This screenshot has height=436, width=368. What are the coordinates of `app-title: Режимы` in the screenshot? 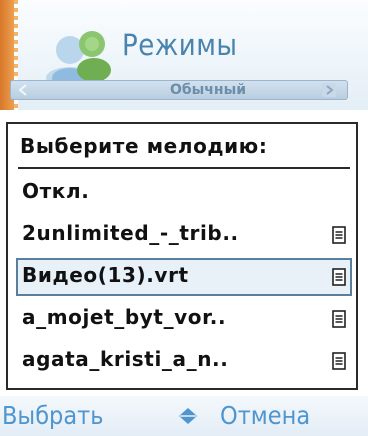 It's located at (180, 45).